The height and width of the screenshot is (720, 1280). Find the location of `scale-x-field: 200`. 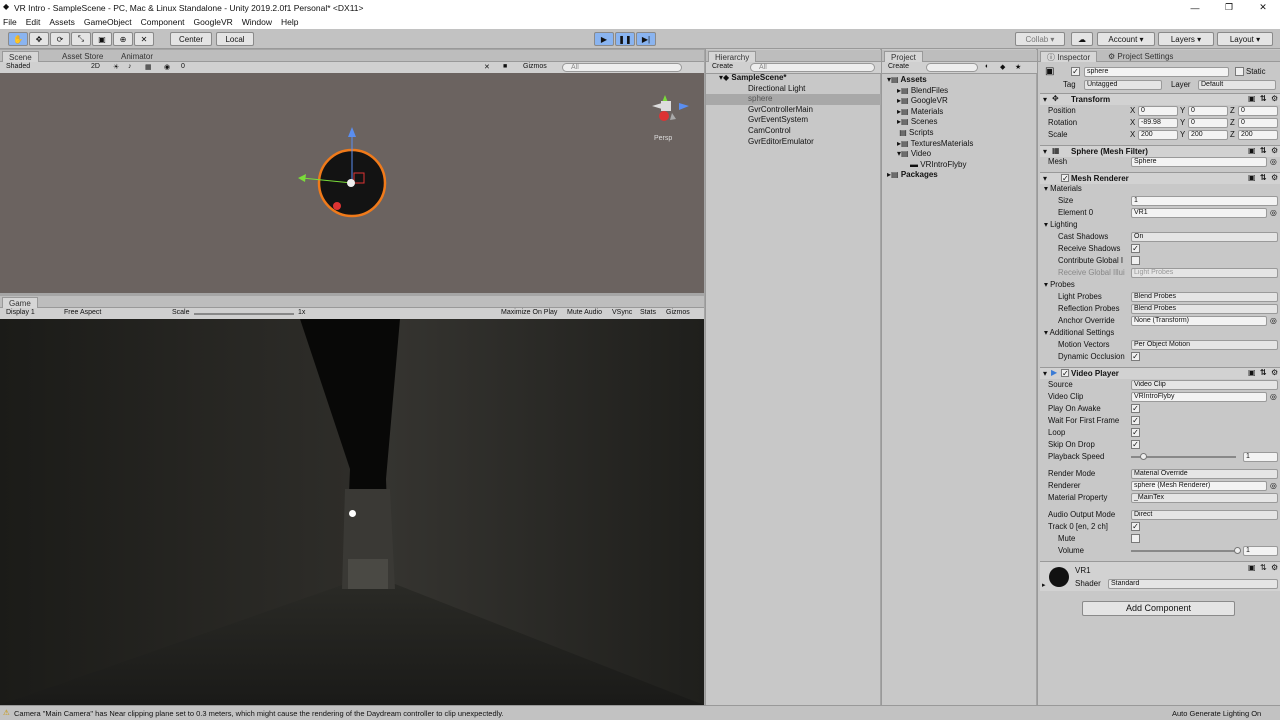

scale-x-field: 200 is located at coordinates (1158, 135).